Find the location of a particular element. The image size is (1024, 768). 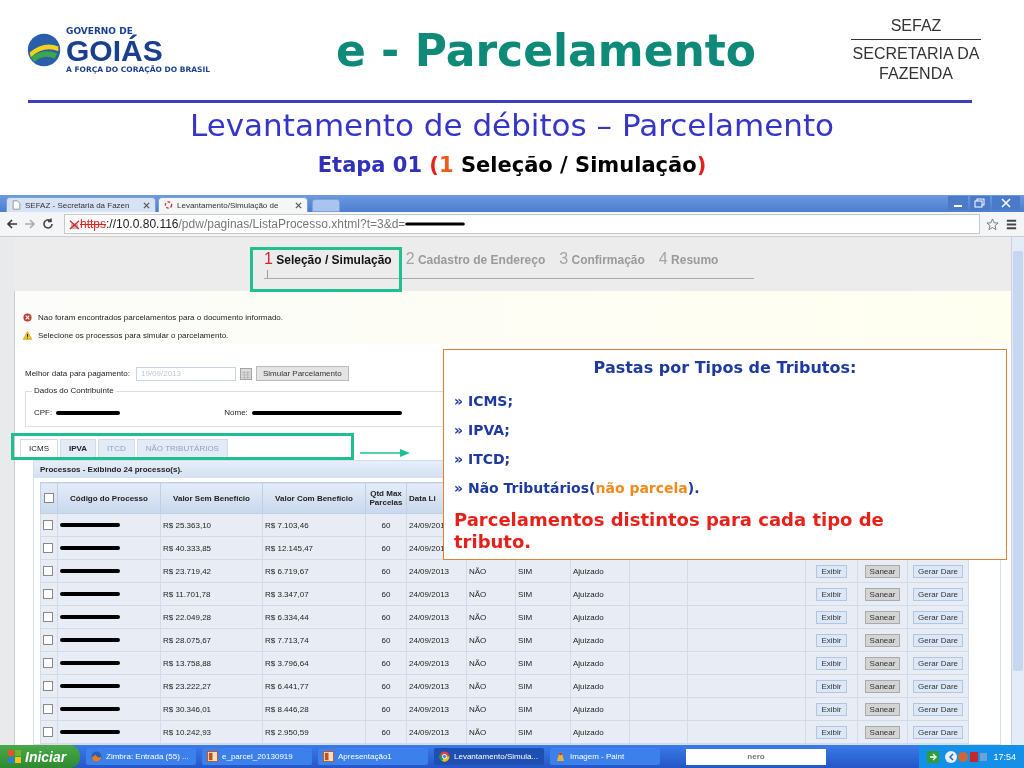

logo-caption: GOVERNO DE is located at coordinates (99, 31).